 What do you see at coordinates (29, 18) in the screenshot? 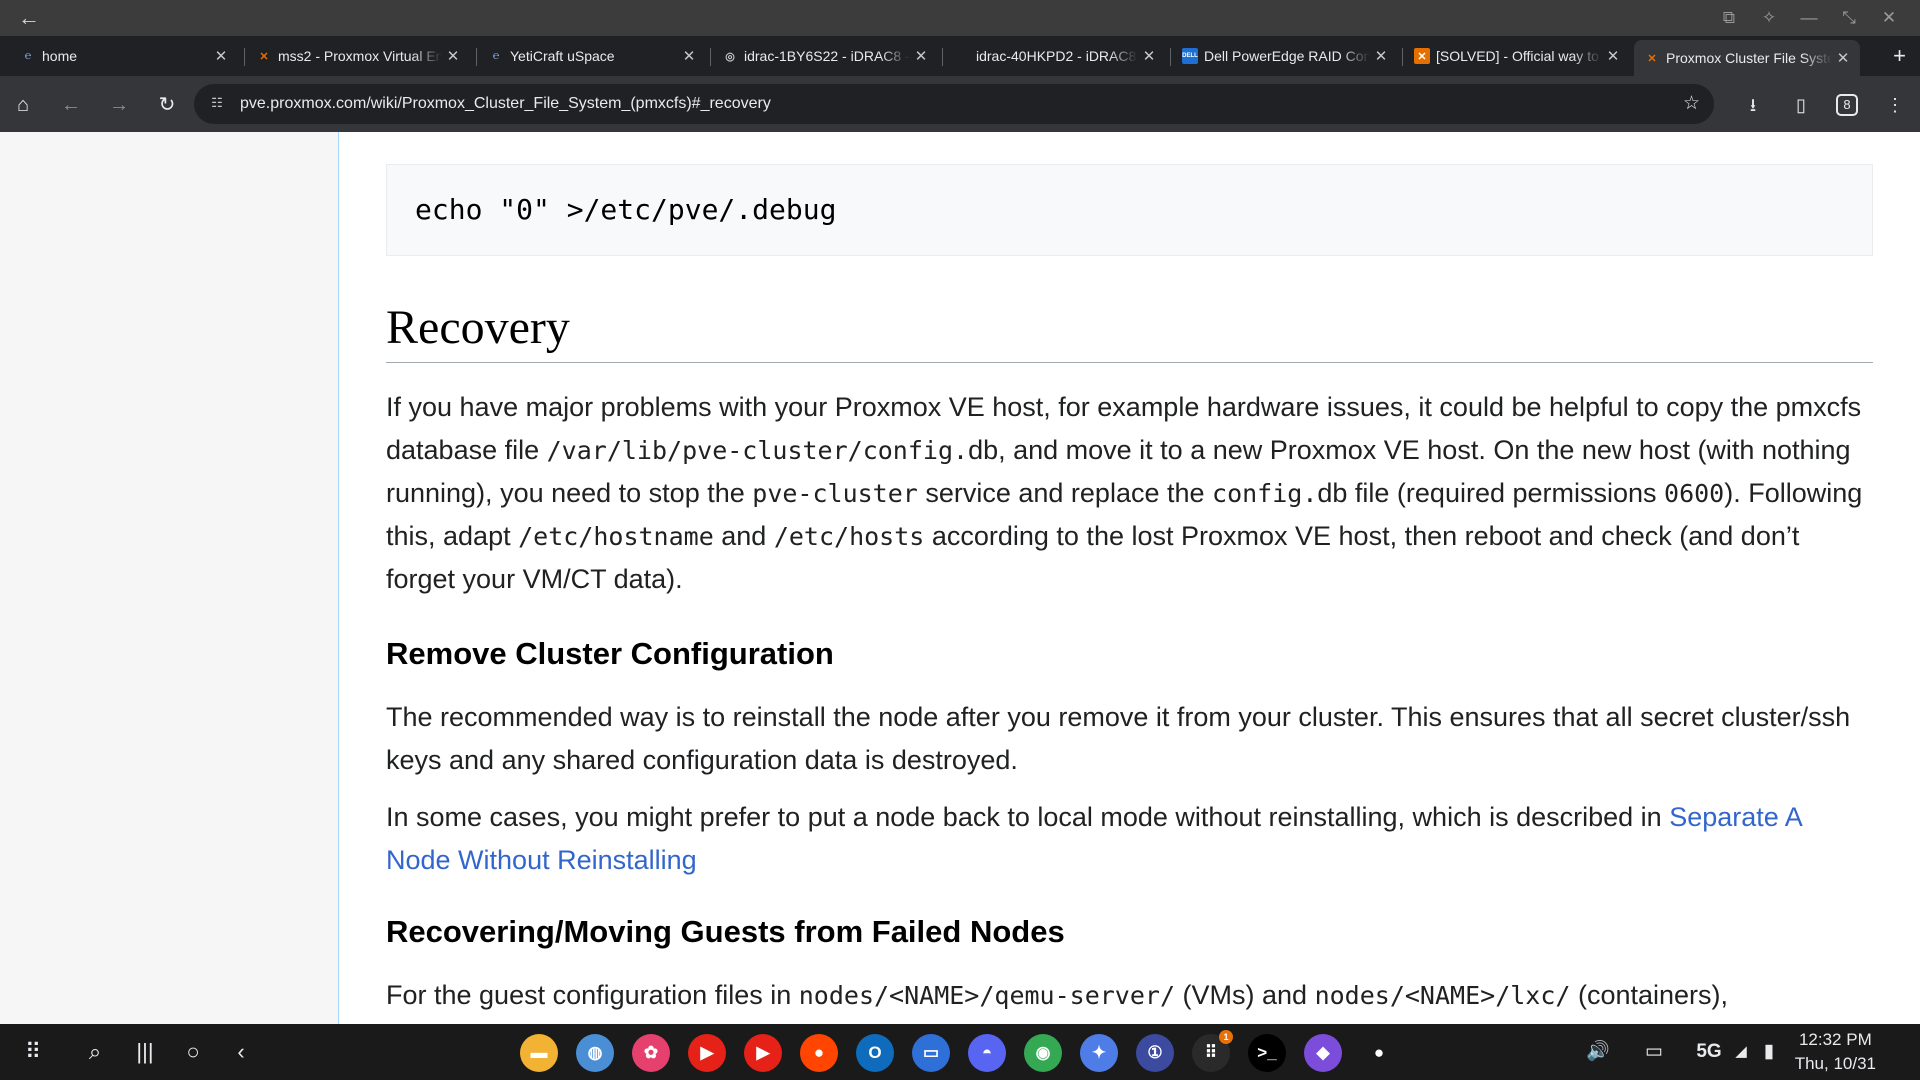
I see `back-arrow-icon: ←` at bounding box center [29, 18].